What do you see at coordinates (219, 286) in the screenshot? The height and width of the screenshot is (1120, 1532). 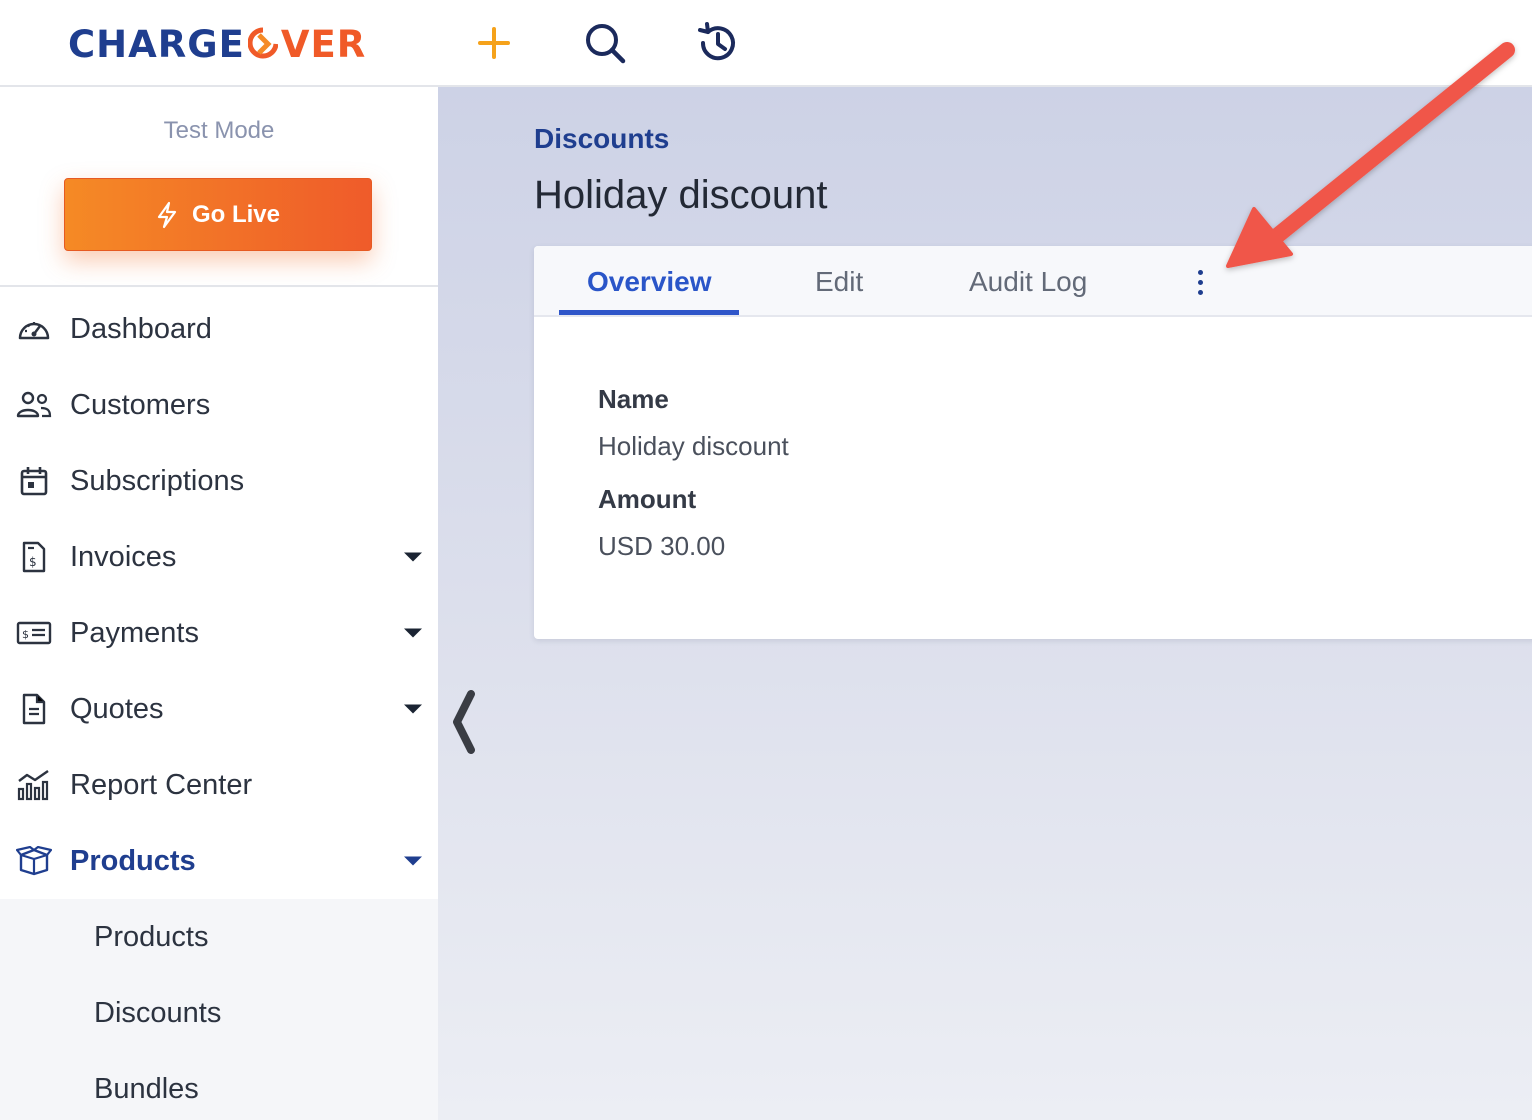 I see `sidebar-divider` at bounding box center [219, 286].